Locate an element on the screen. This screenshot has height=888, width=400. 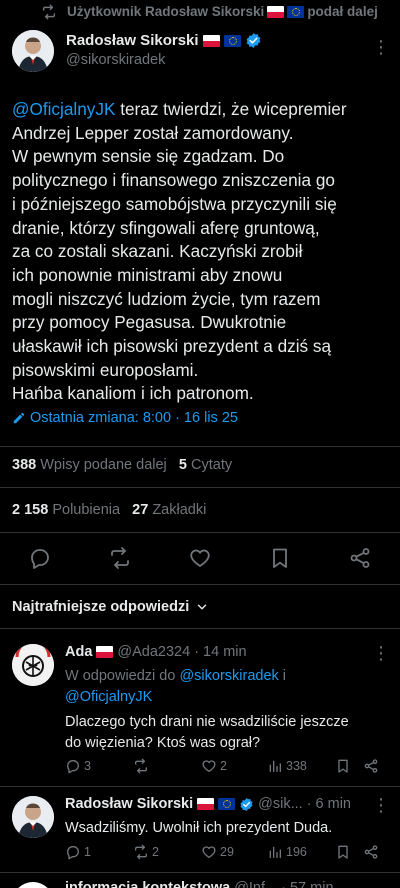
view-count: 196 is located at coordinates (296, 852).